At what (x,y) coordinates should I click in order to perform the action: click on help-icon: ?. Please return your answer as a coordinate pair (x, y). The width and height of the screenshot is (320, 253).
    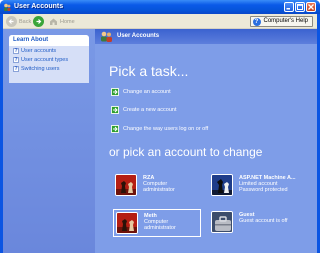
    Looking at the image, I should click on (256, 22).